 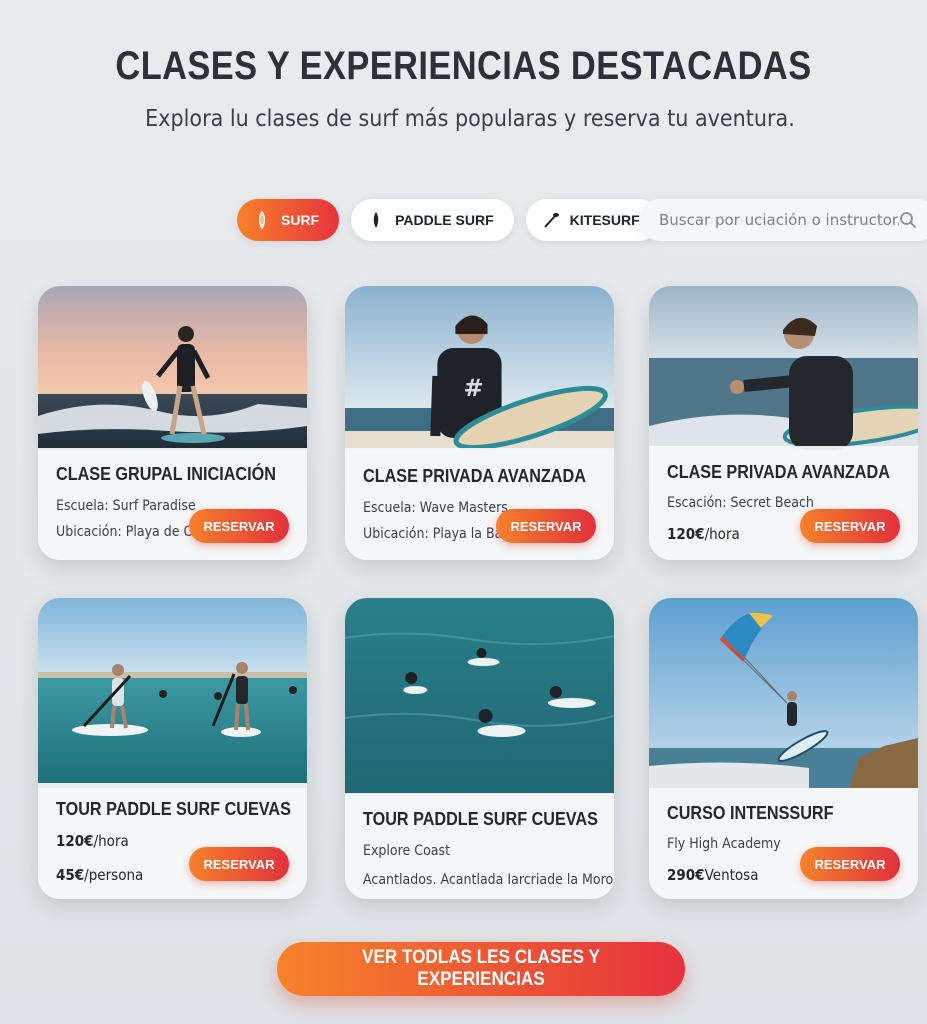 I want to click on search-input, so click(x=779, y=220).